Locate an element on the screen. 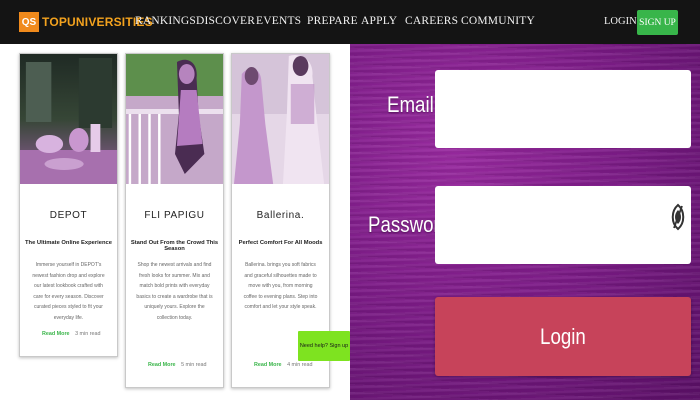  card-title: Ballerina. is located at coordinates (280, 215).